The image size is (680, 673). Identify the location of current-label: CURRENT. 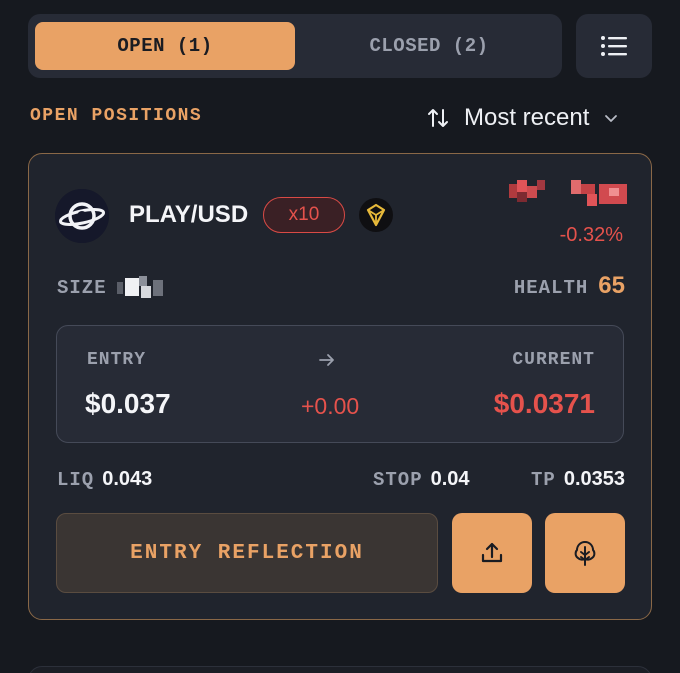
(553, 360).